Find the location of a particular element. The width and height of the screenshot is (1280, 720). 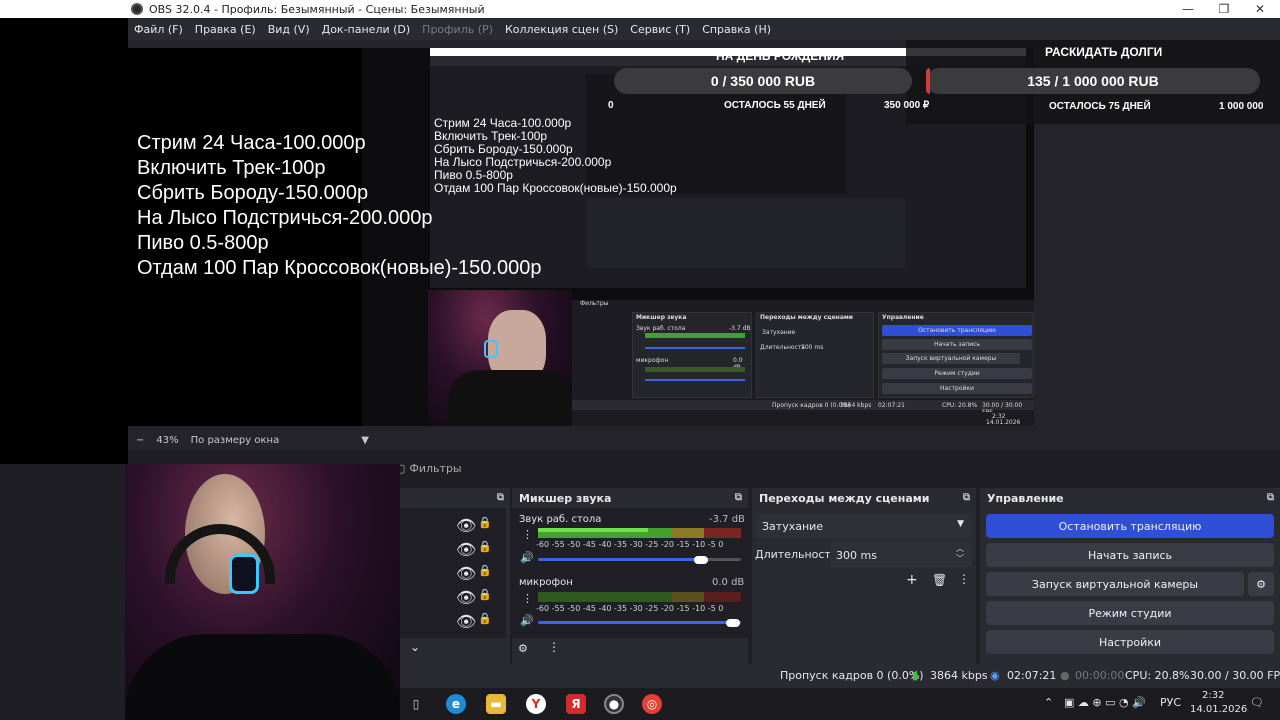

close-button: ✕ is located at coordinates (1260, 9).